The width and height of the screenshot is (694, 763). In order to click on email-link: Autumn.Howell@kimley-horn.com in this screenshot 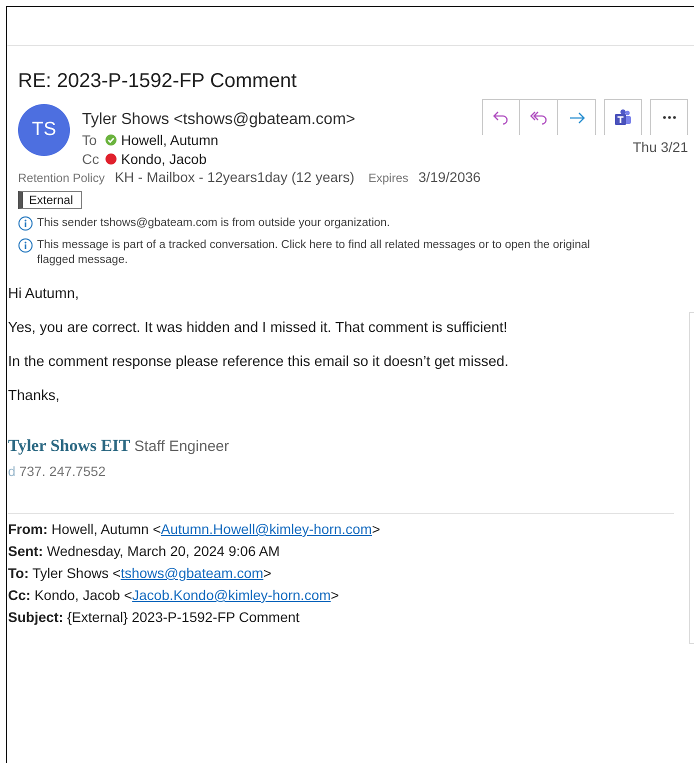, I will do `click(266, 529)`.